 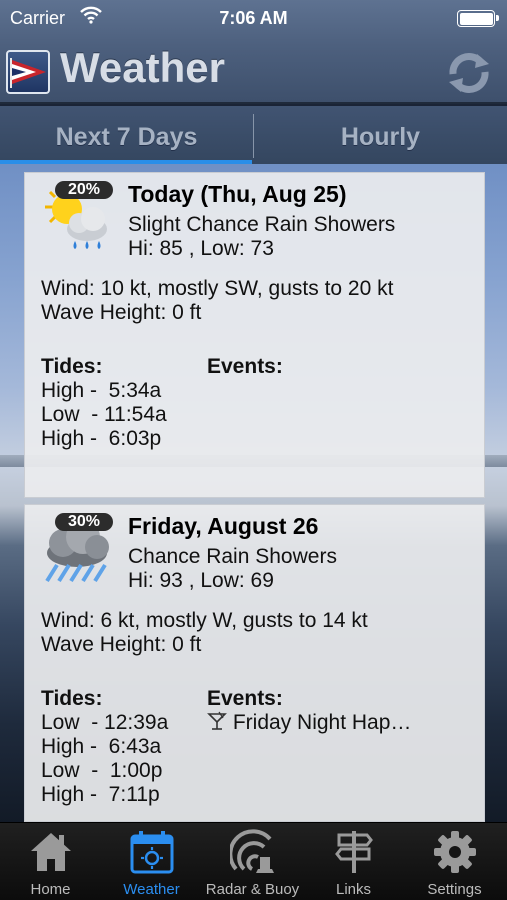 What do you see at coordinates (217, 288) in the screenshot?
I see `wind-text: Wind: 10 kt, mostly SW, gusts to 20 kt` at bounding box center [217, 288].